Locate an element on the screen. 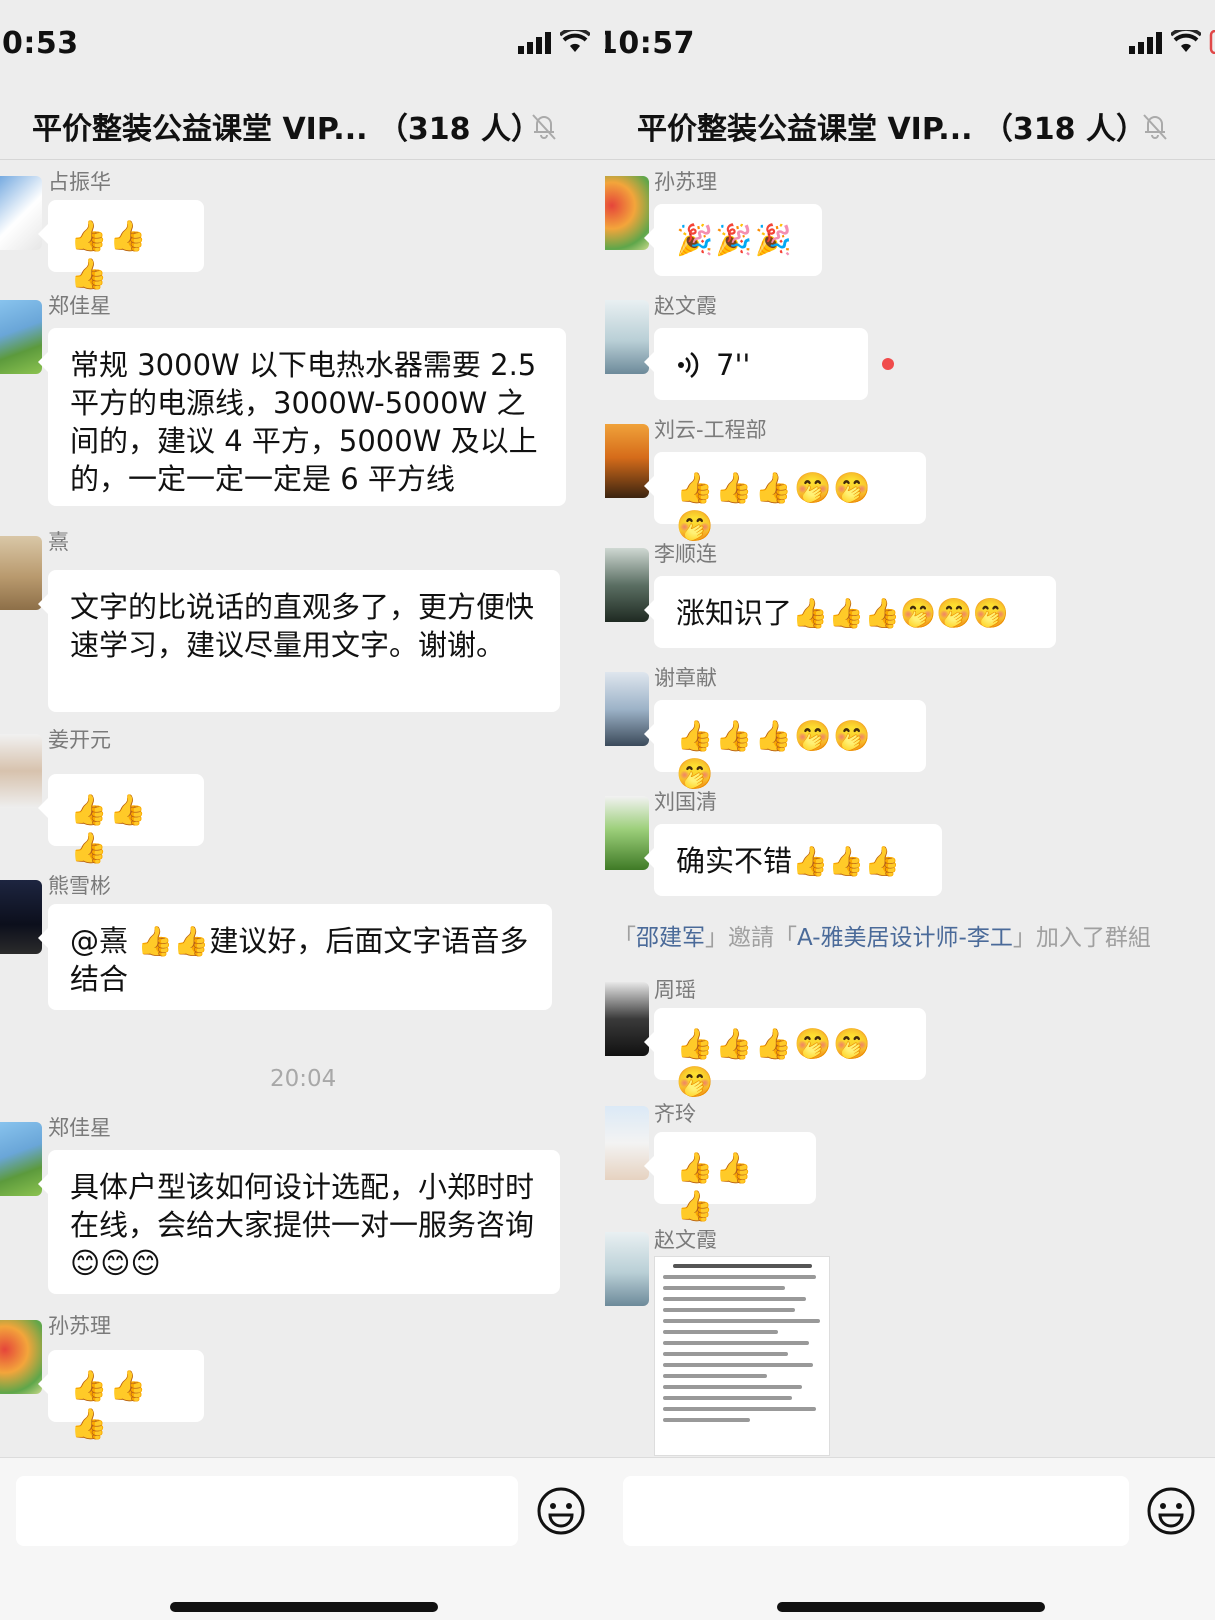 Image resolution: width=1215 pixels, height=1620 pixels. status-bar: 10:57 is located at coordinates (910, 45).